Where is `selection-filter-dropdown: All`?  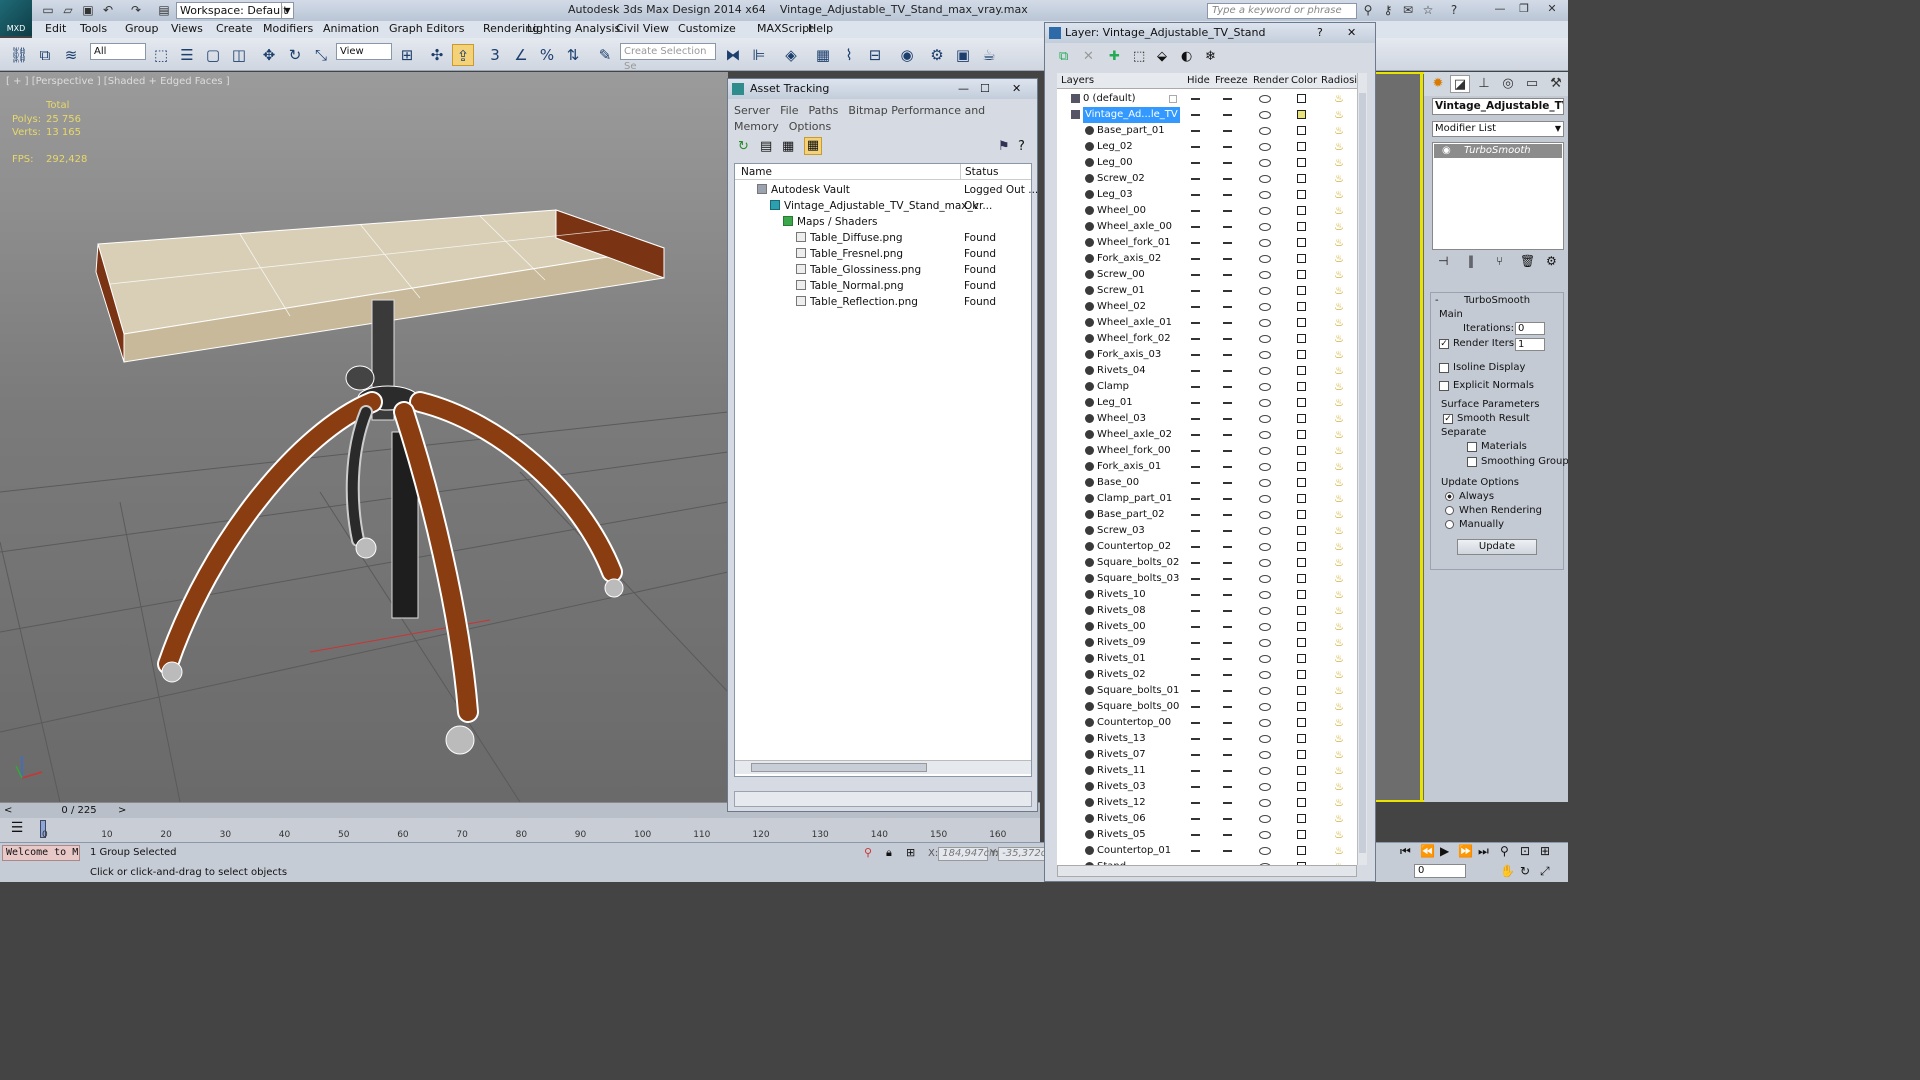 selection-filter-dropdown: All is located at coordinates (118, 51).